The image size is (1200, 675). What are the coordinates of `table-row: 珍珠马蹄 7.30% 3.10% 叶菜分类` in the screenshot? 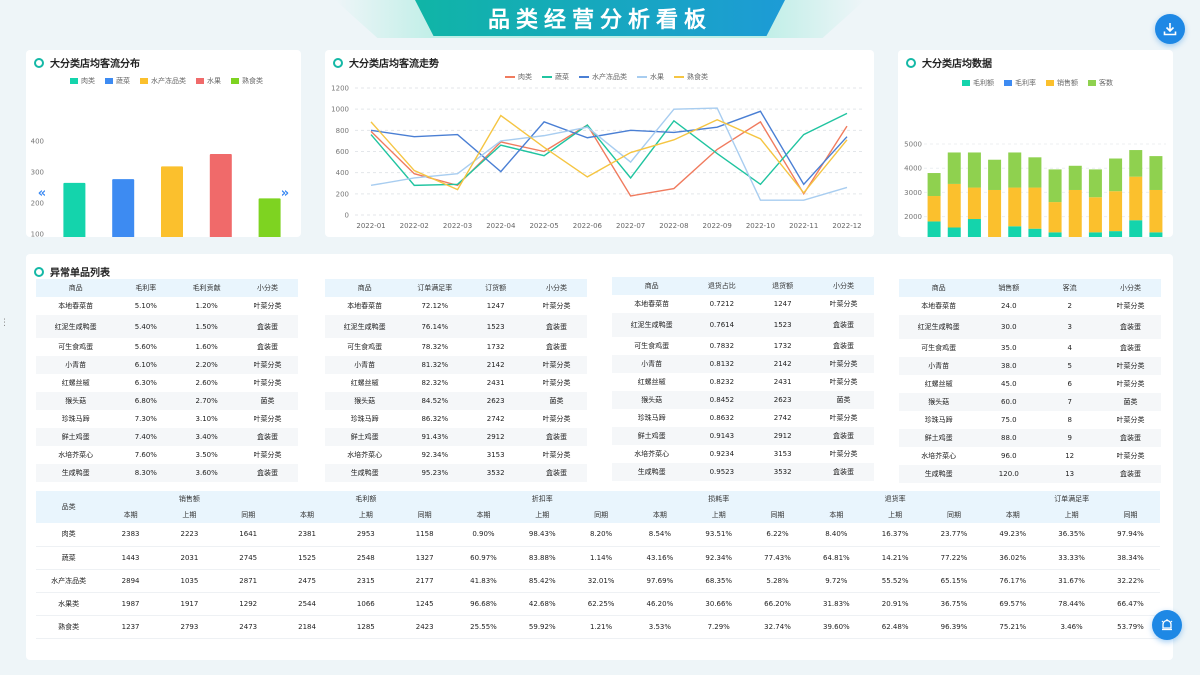 It's located at (167, 419).